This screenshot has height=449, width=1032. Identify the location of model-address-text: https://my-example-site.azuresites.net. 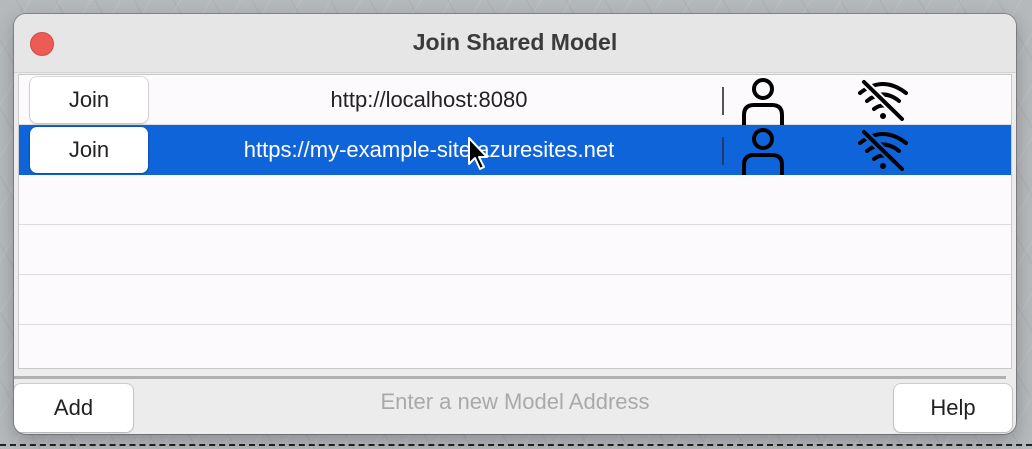
(429, 149).